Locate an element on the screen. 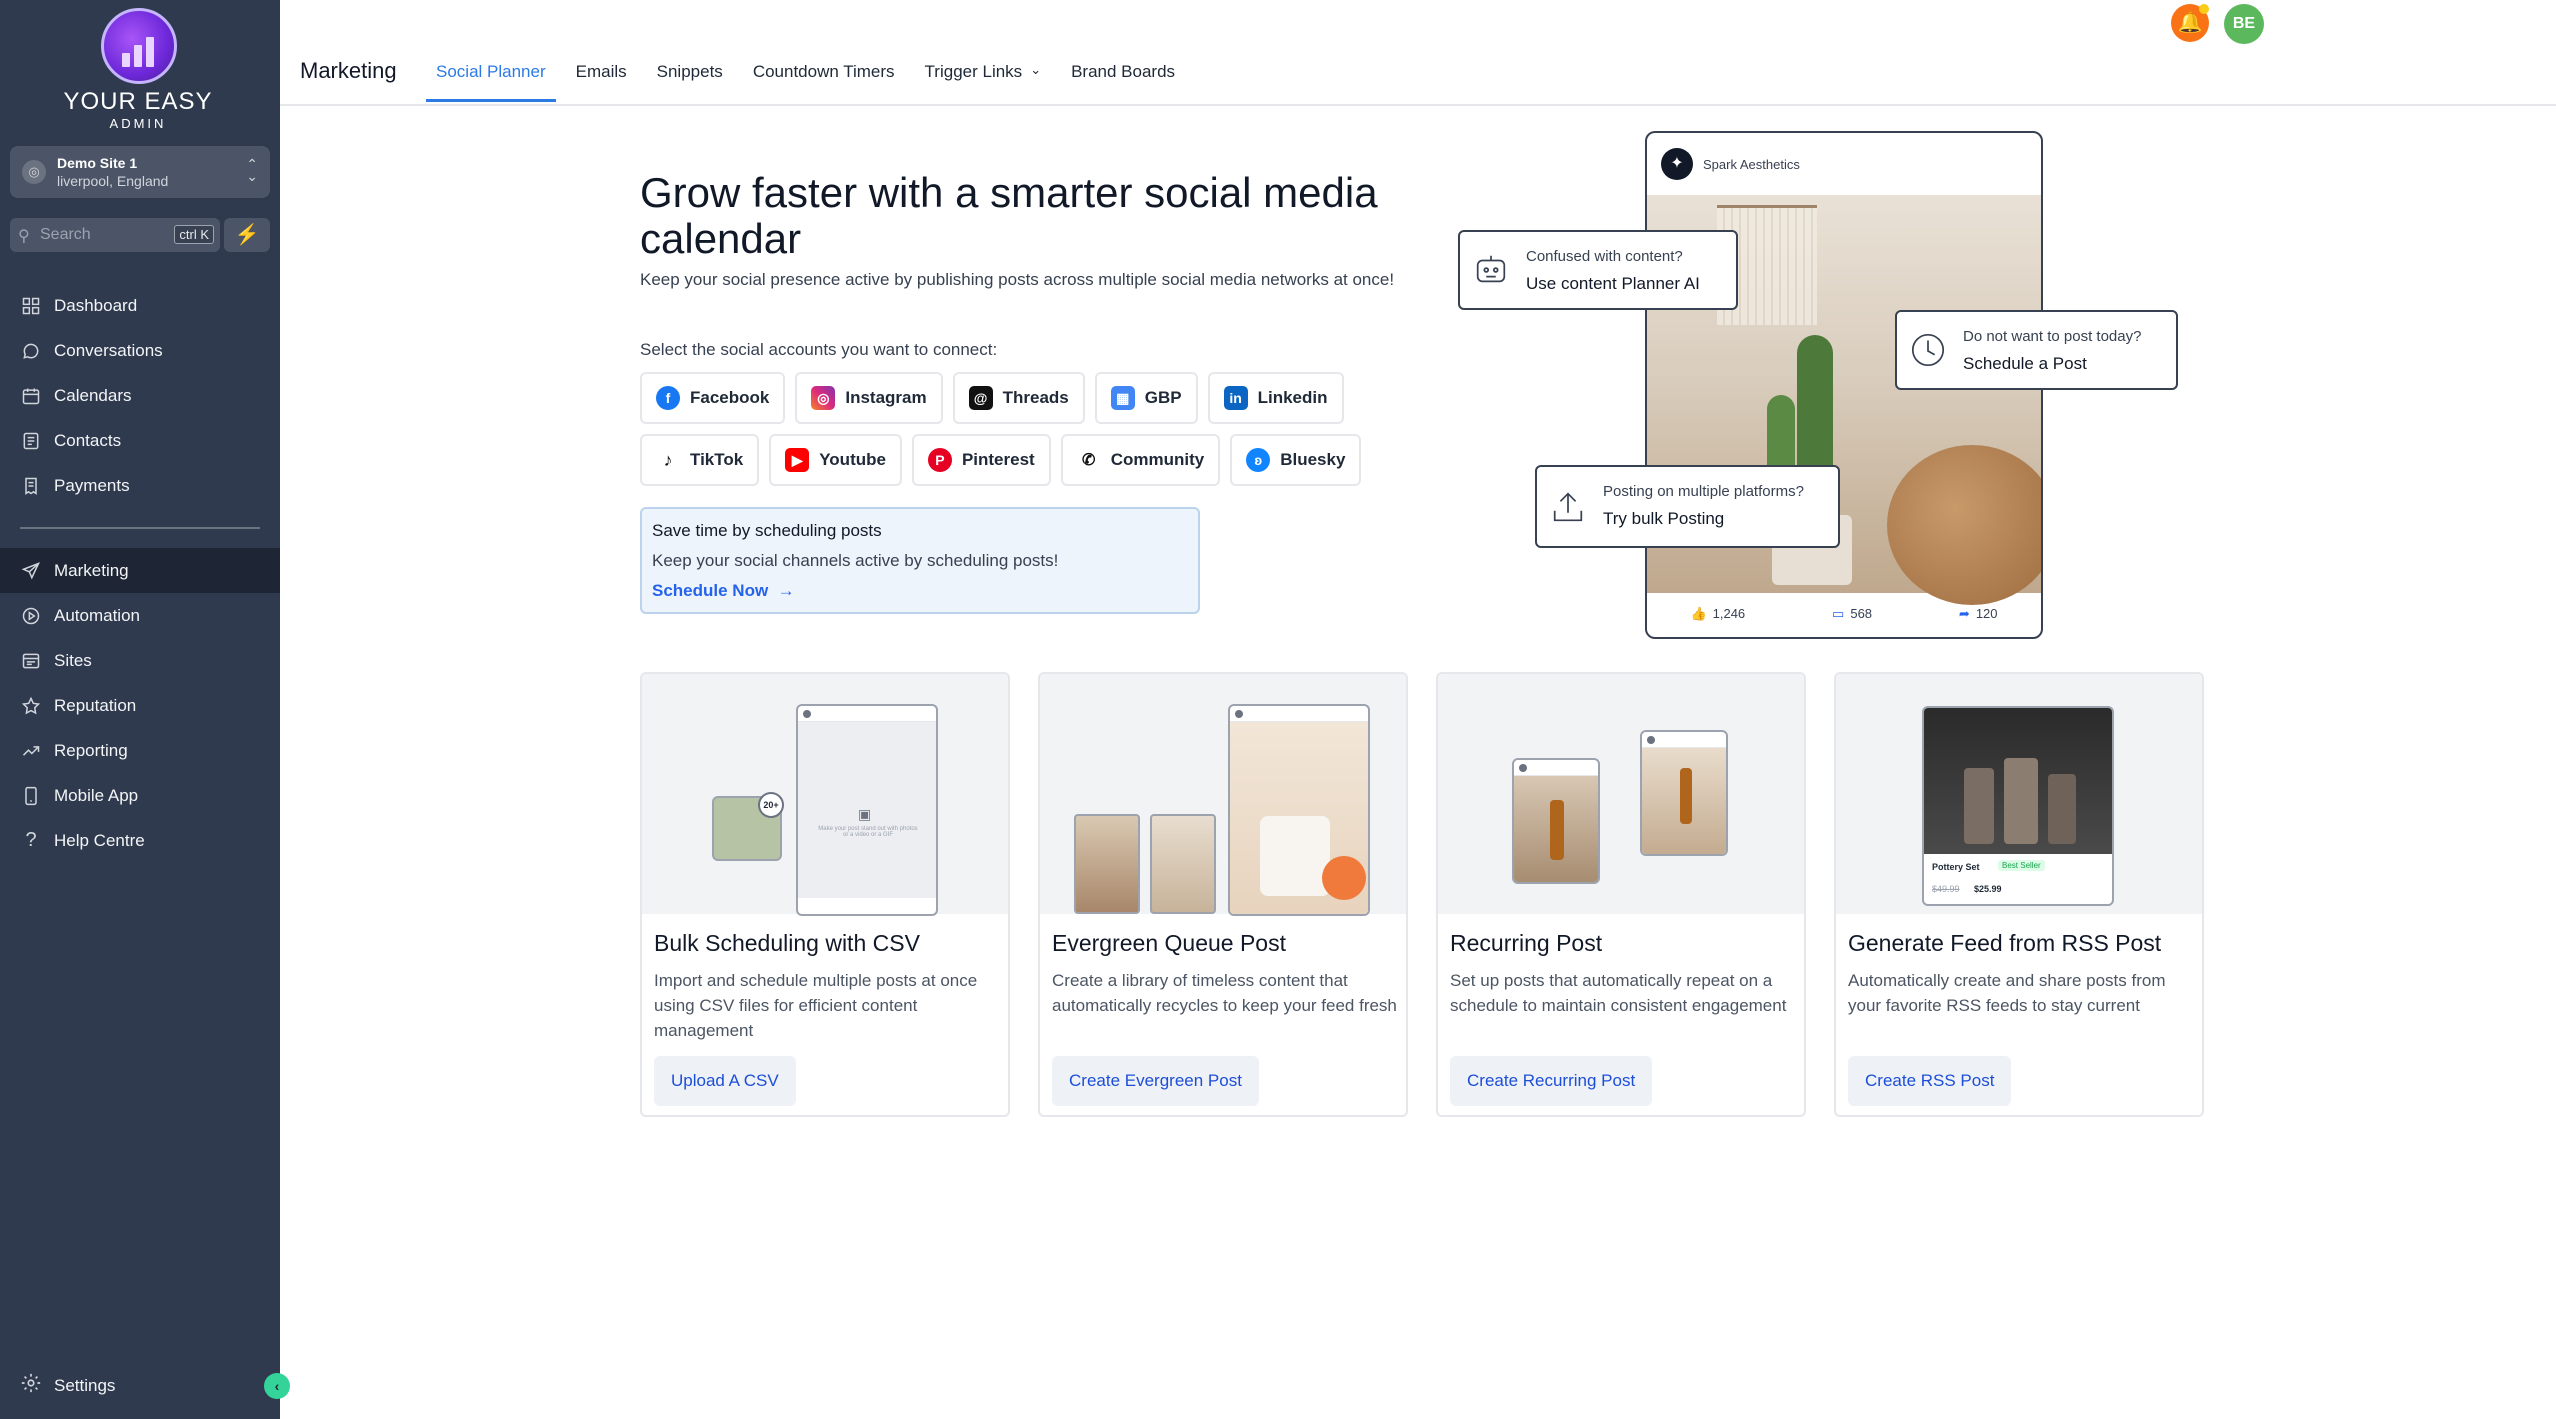 This screenshot has height=1419, width=2556. sites-icon is located at coordinates (31, 661).